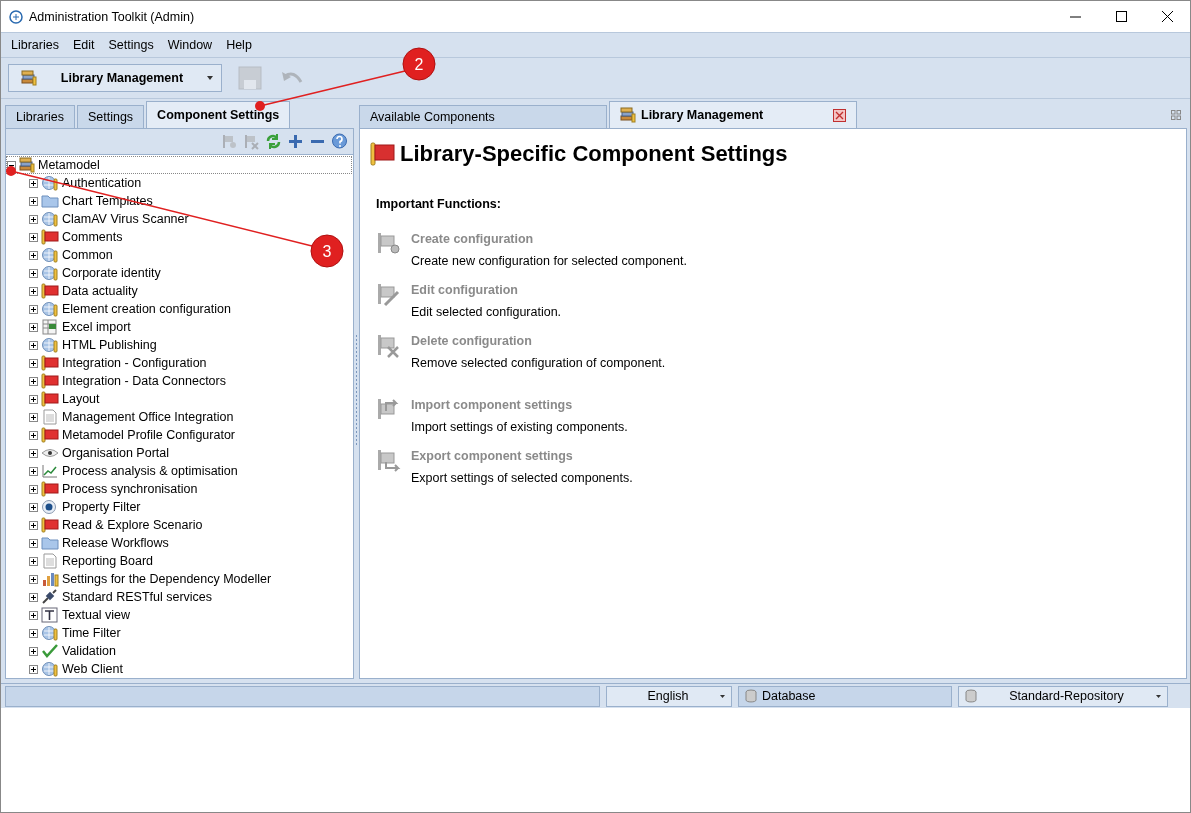 The height and width of the screenshot is (813, 1191). Describe the element at coordinates (76, 669) in the screenshot. I see `tree-item: Web Client` at that location.